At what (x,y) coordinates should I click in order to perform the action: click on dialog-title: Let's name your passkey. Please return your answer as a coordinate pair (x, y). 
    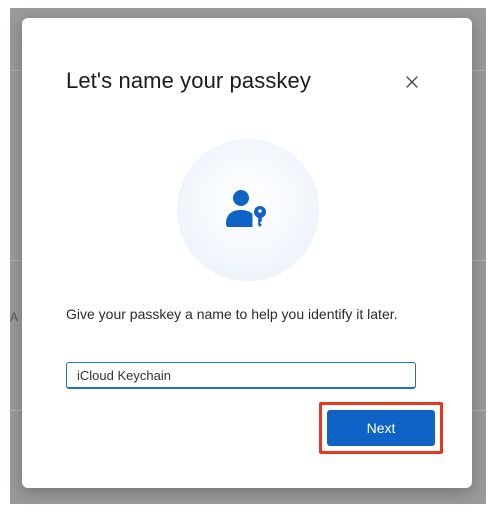
    Looking at the image, I should click on (188, 80).